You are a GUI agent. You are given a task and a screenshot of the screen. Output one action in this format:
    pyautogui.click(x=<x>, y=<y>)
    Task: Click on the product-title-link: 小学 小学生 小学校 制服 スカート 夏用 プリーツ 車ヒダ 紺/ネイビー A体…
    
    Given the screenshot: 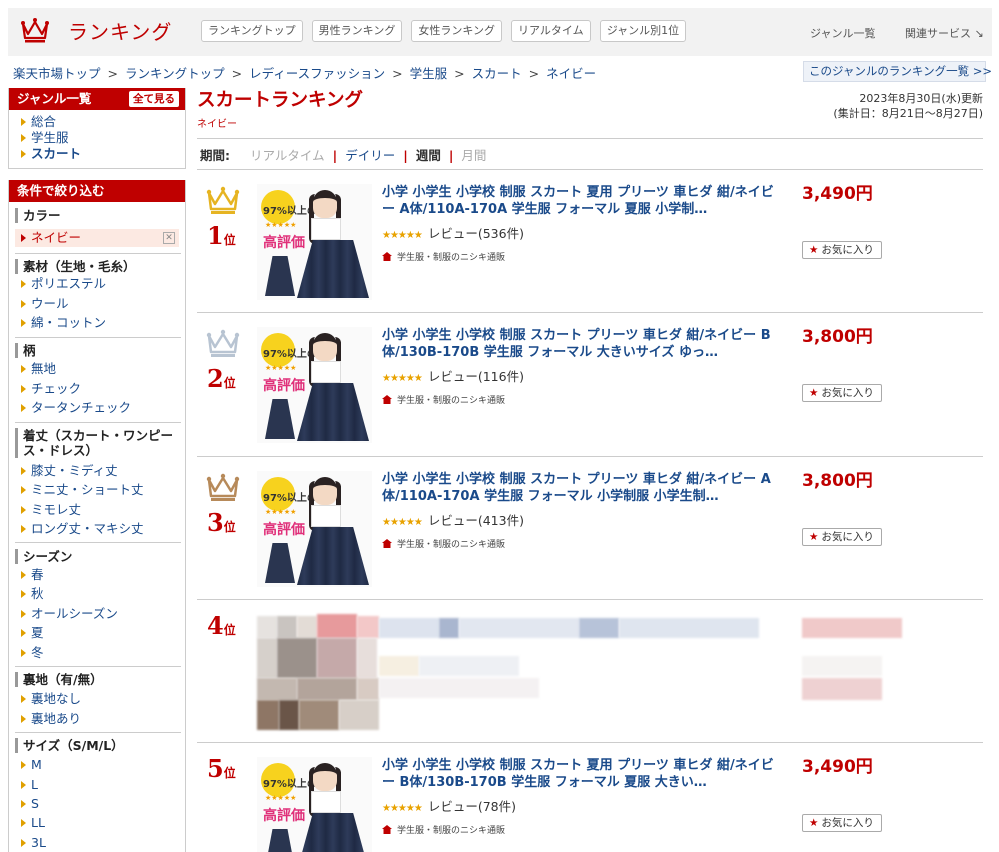 What is the action you would take?
    pyautogui.click(x=582, y=201)
    